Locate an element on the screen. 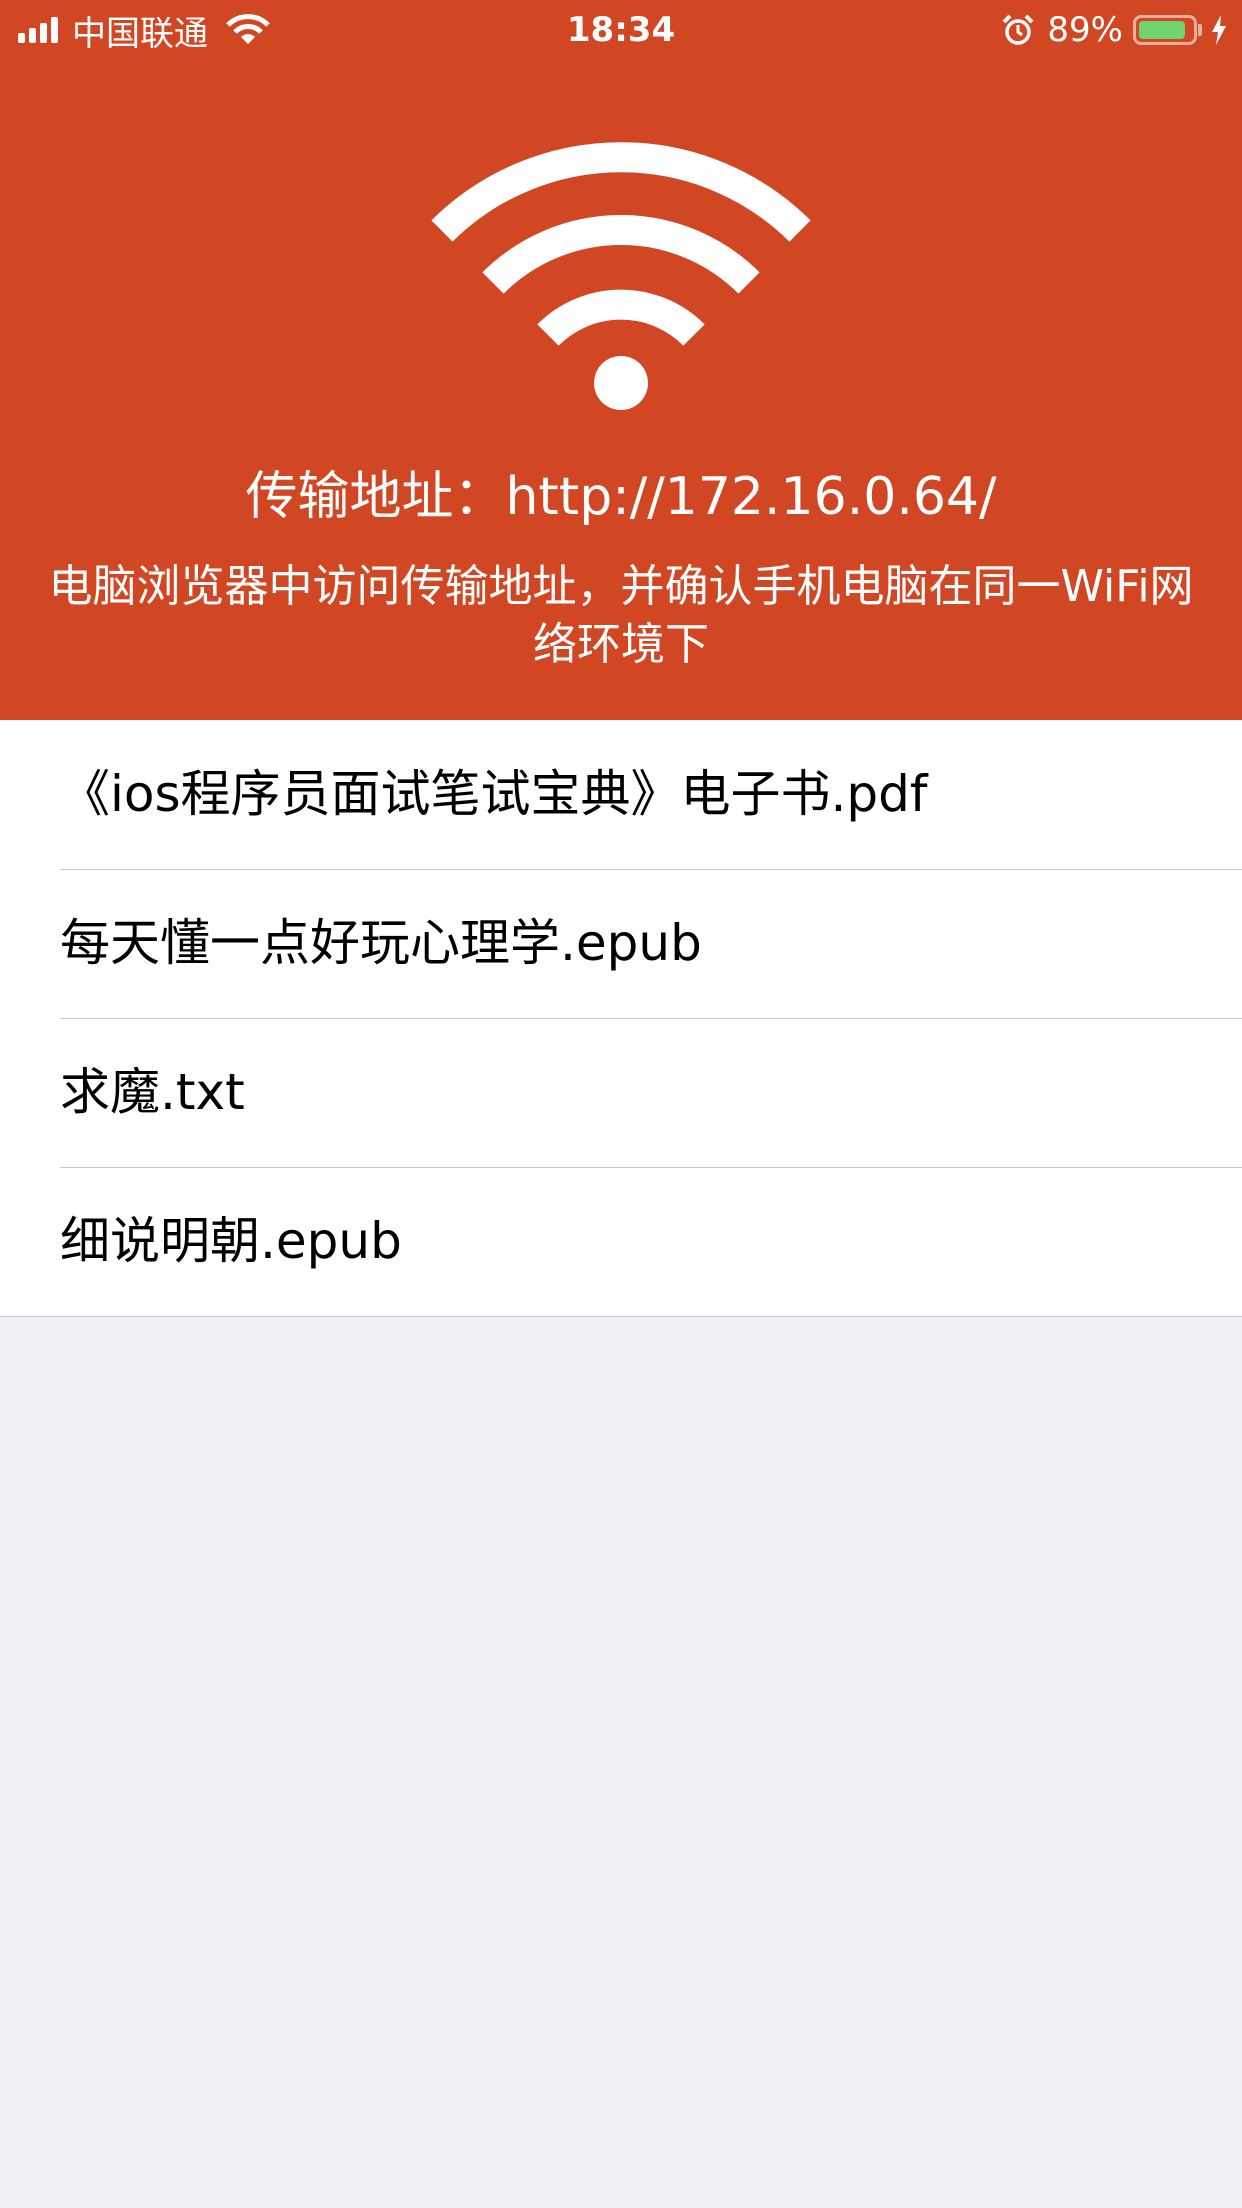  wifi-icon is located at coordinates (621, 276).